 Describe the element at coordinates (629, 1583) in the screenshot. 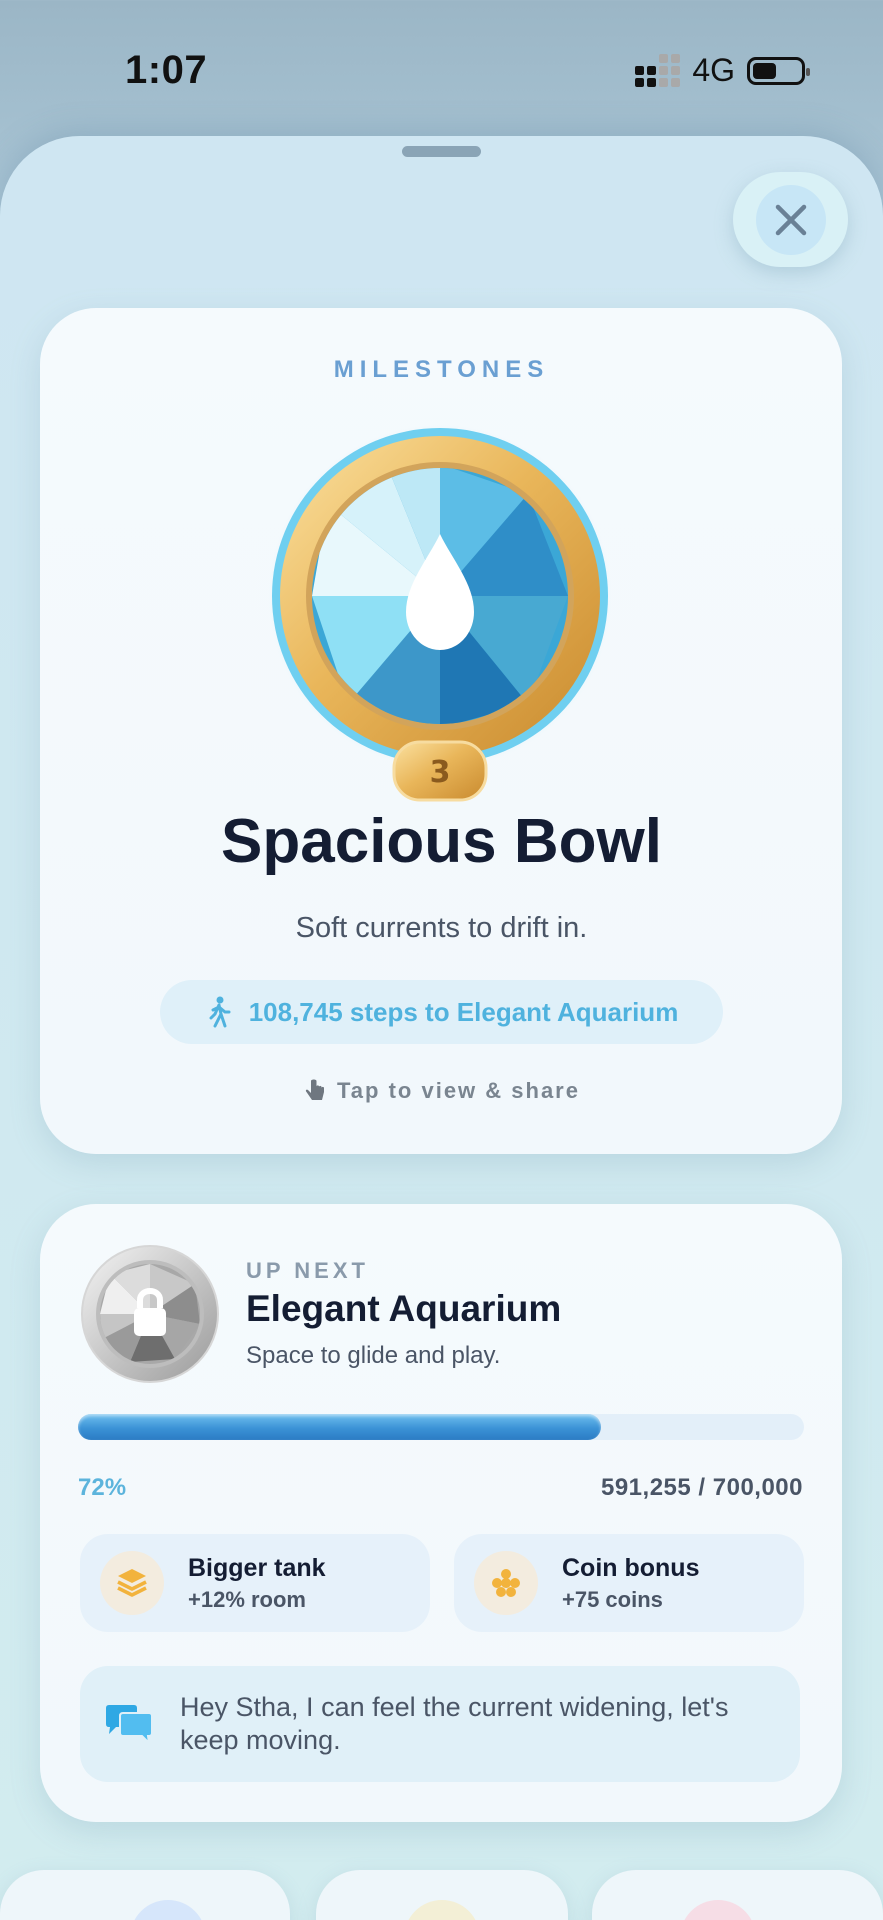

I see `perk-coin-bonus: Coin bonus +75 coins` at that location.